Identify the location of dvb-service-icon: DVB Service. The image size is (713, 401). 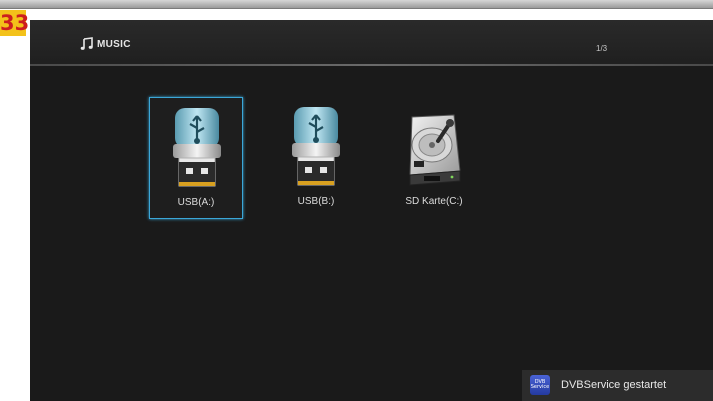
(540, 385).